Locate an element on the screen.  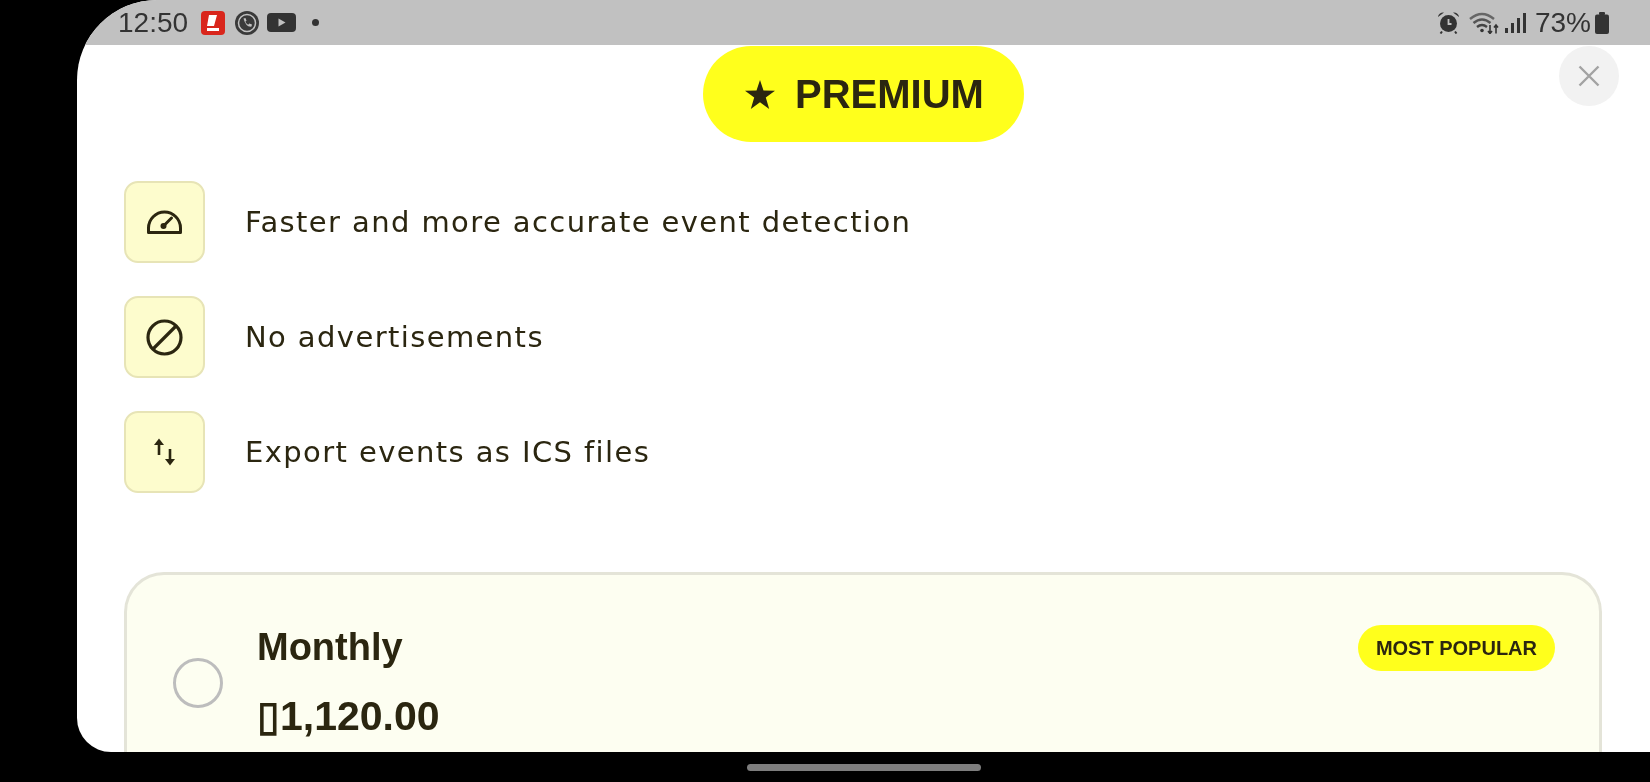
feature-text: No advertisements is located at coordinates (394, 337).